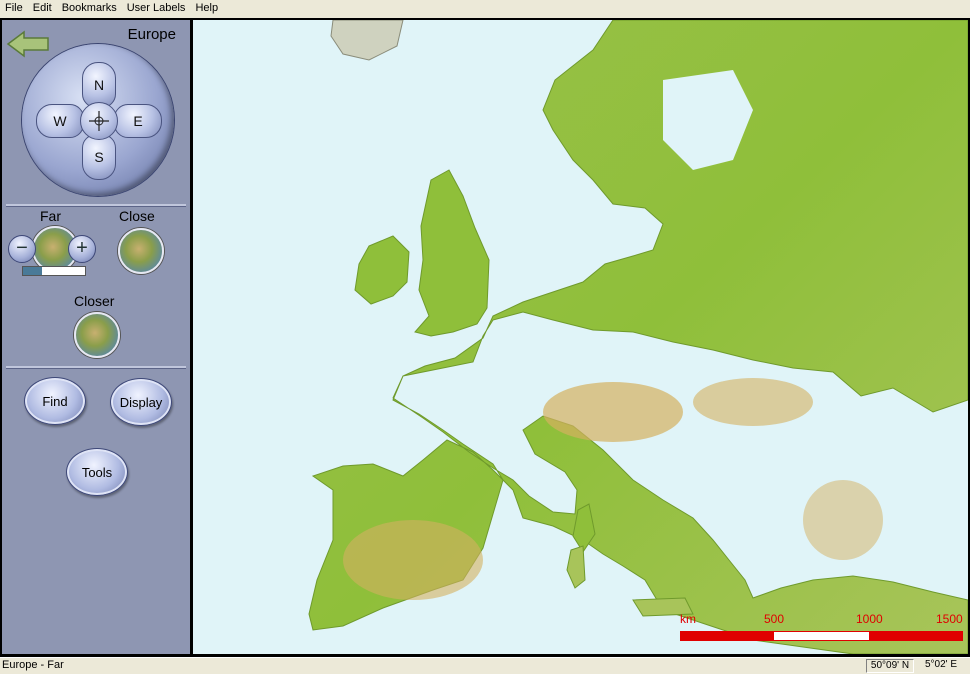 The width and height of the screenshot is (970, 674). What do you see at coordinates (97, 472) in the screenshot?
I see `tools-button: Tools` at bounding box center [97, 472].